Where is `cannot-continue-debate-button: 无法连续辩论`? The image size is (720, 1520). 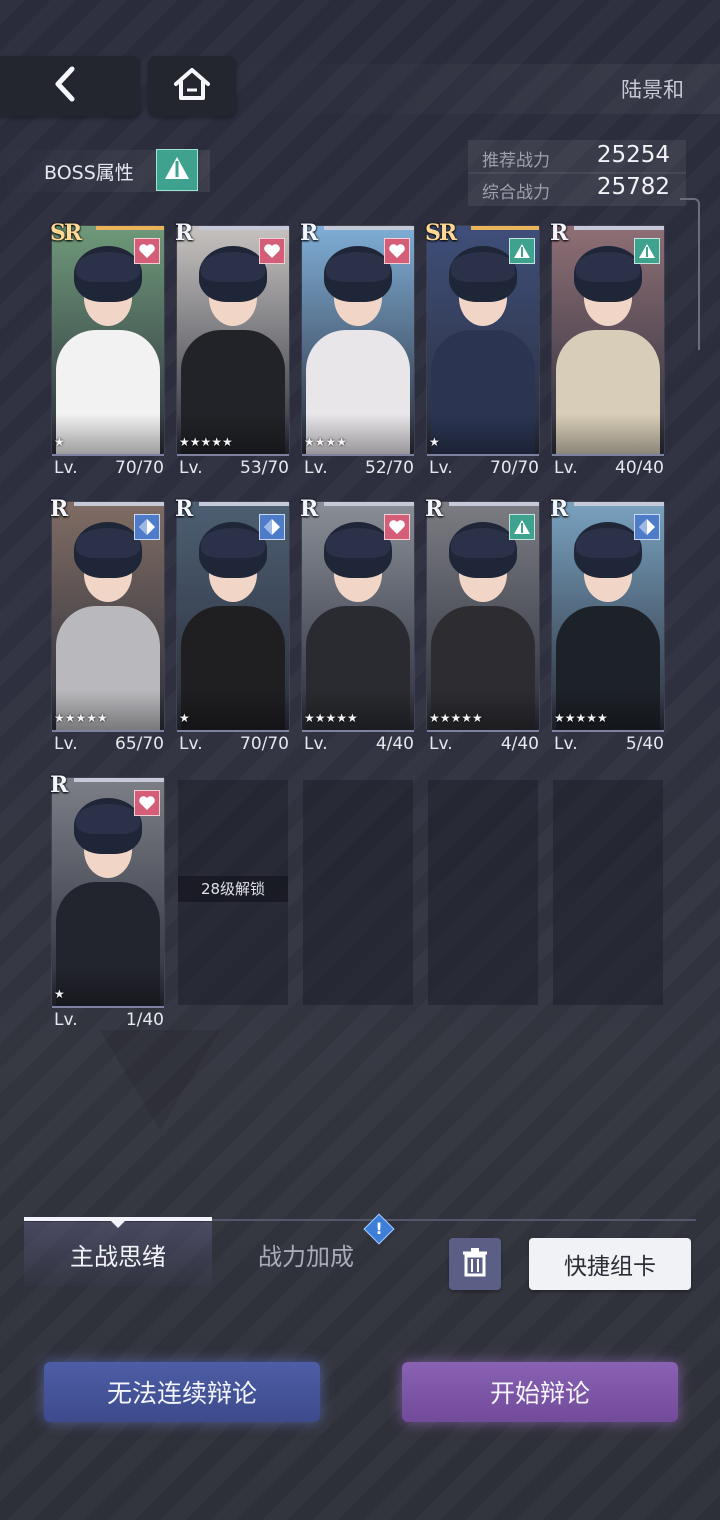 cannot-continue-debate-button: 无法连续辩论 is located at coordinates (182, 1392).